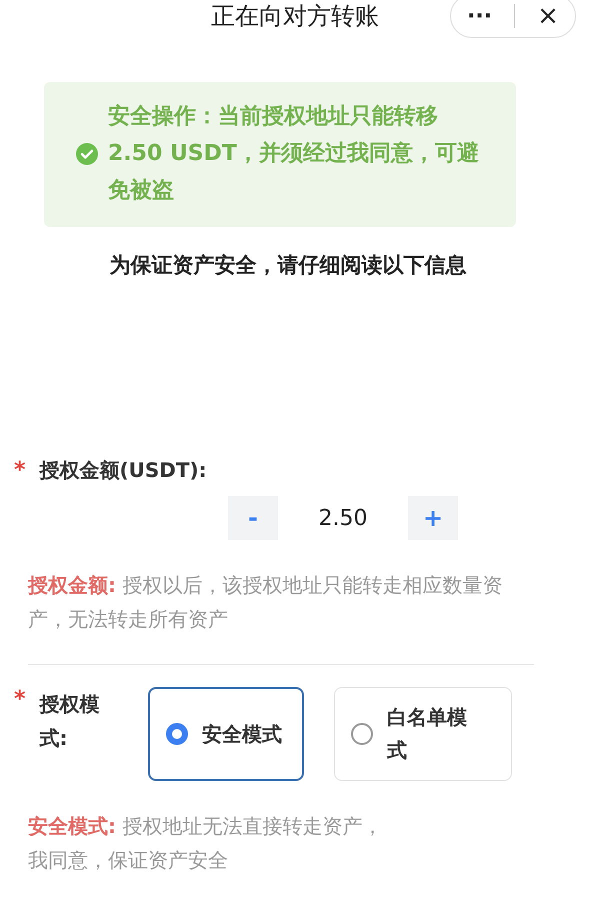 Image resolution: width=590 pixels, height=918 pixels. What do you see at coordinates (423, 734) in the screenshot?
I see `mode-option: 白名单模式` at bounding box center [423, 734].